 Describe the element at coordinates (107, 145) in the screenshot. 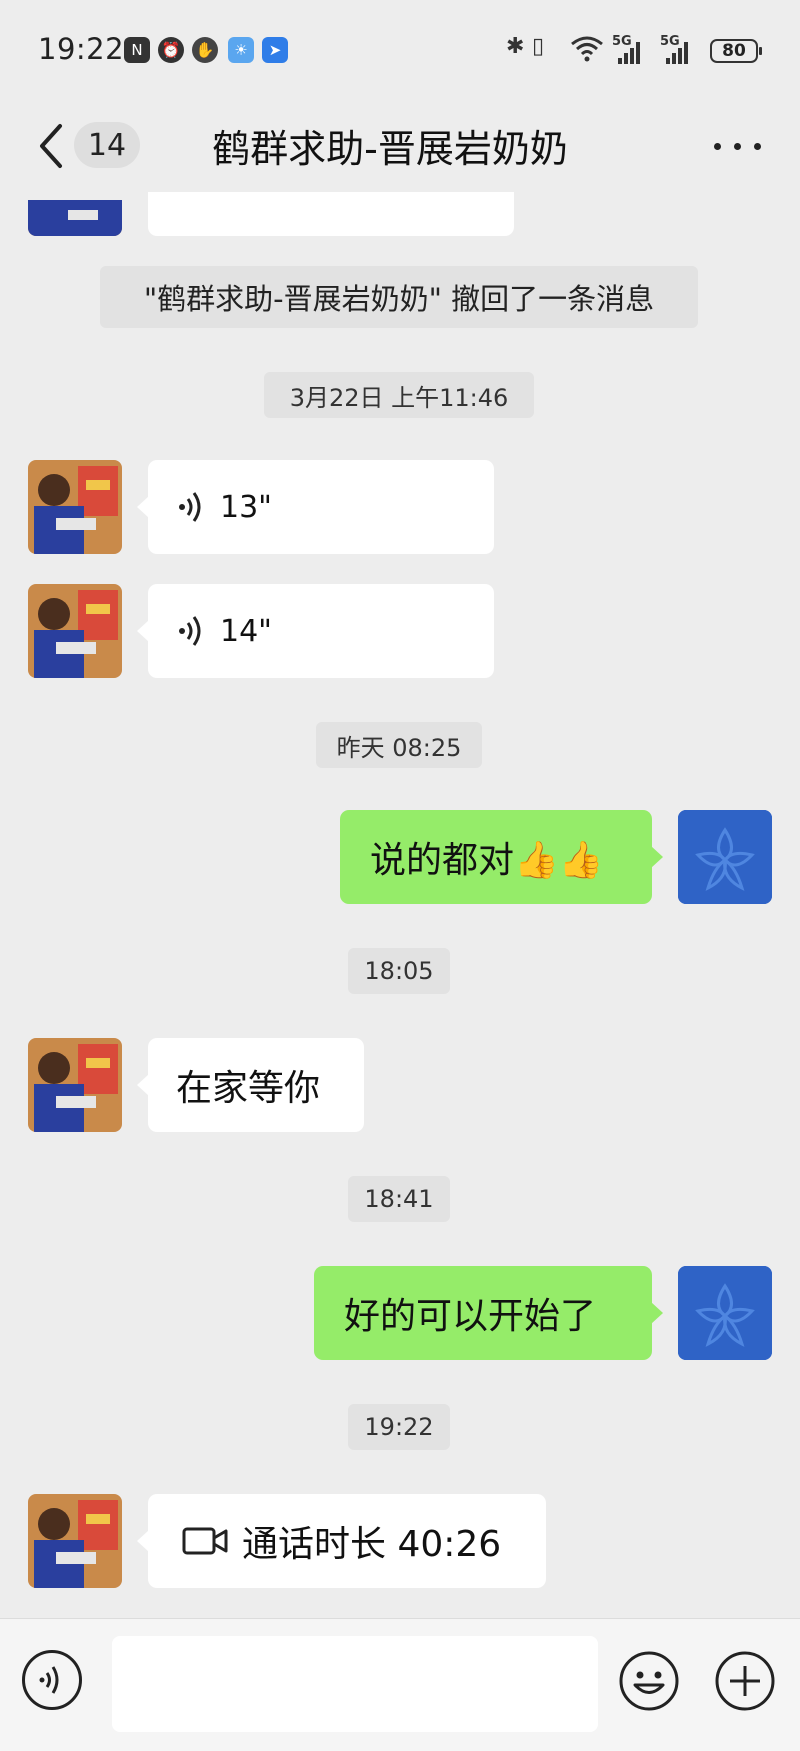

I see `unread-count-badge: 14` at that location.